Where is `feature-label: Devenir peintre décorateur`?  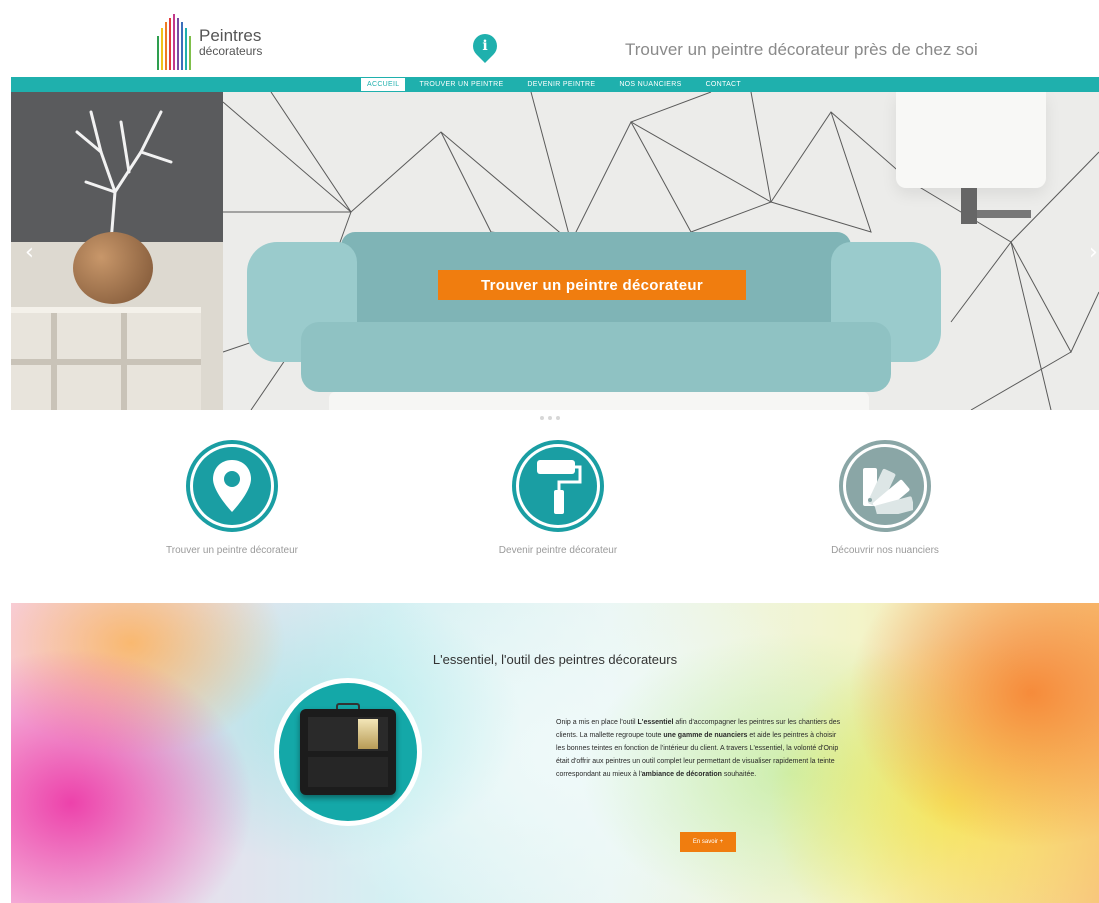
feature-label: Devenir peintre décorateur is located at coordinates (558, 550).